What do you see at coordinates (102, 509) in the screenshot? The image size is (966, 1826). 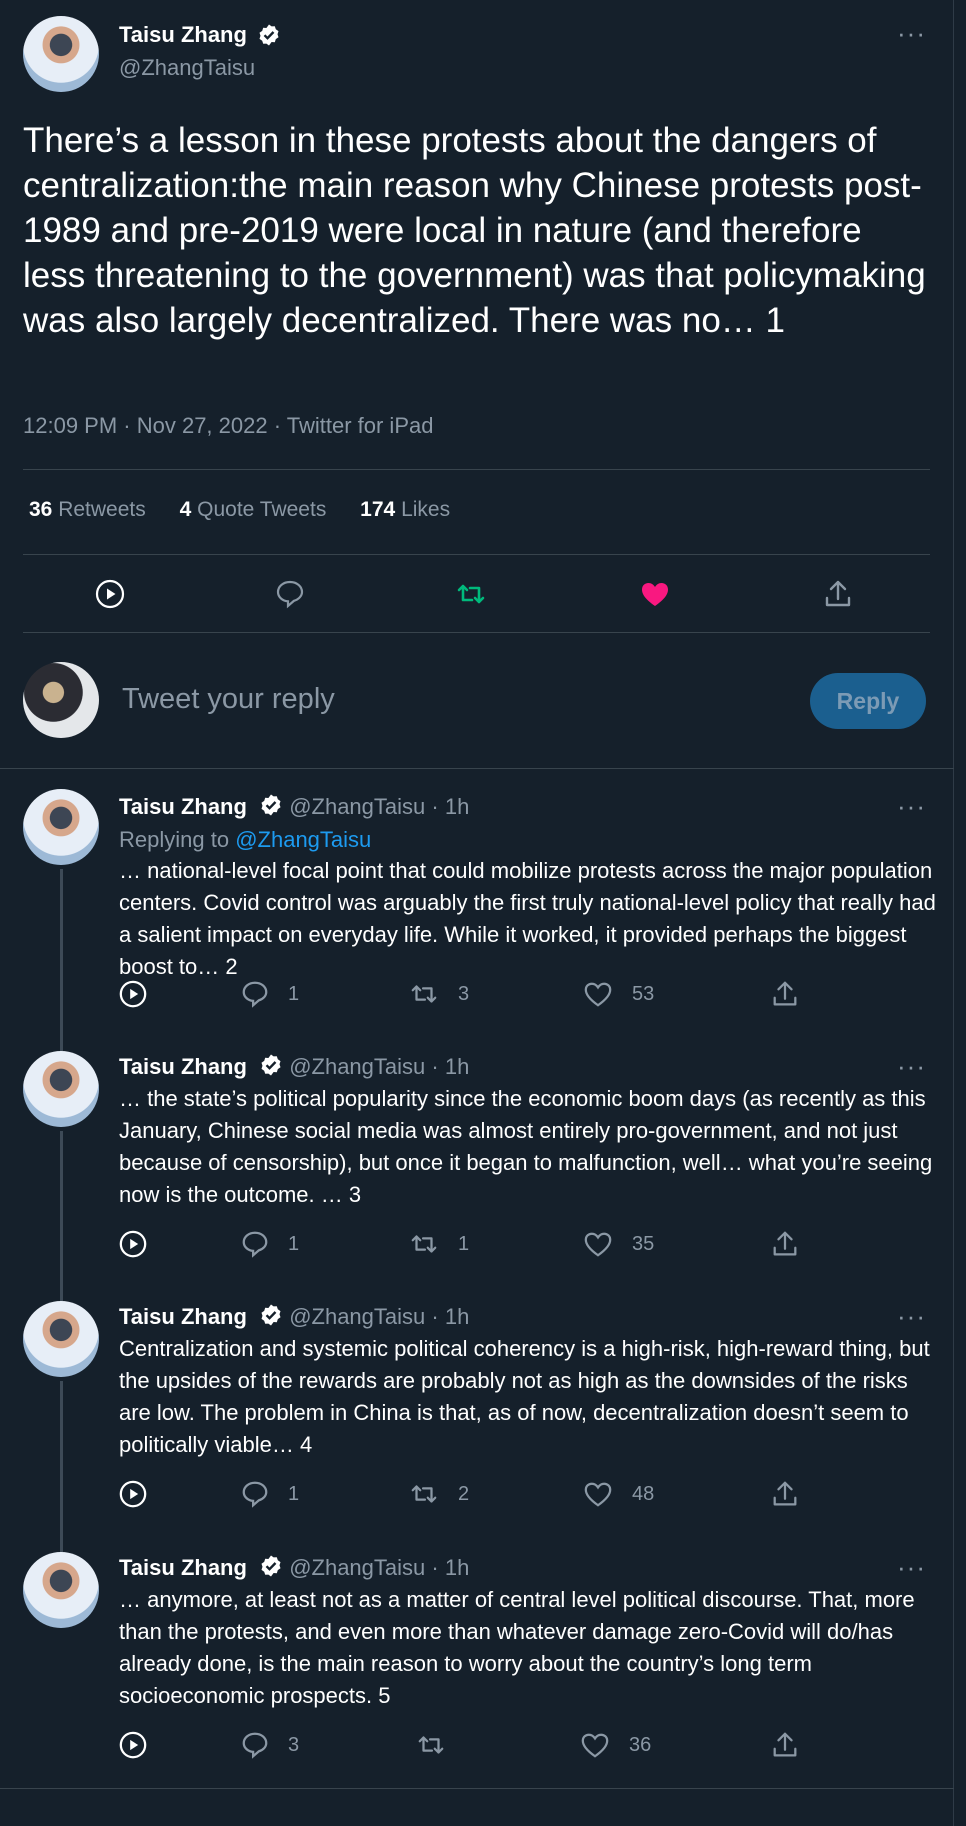 I see `retweets-label: Retweets` at bounding box center [102, 509].